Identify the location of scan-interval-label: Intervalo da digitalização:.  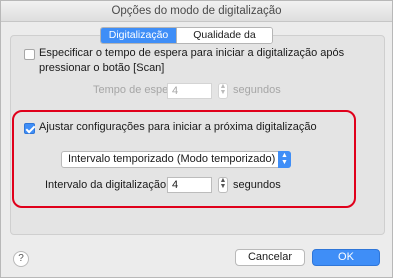
(107, 185).